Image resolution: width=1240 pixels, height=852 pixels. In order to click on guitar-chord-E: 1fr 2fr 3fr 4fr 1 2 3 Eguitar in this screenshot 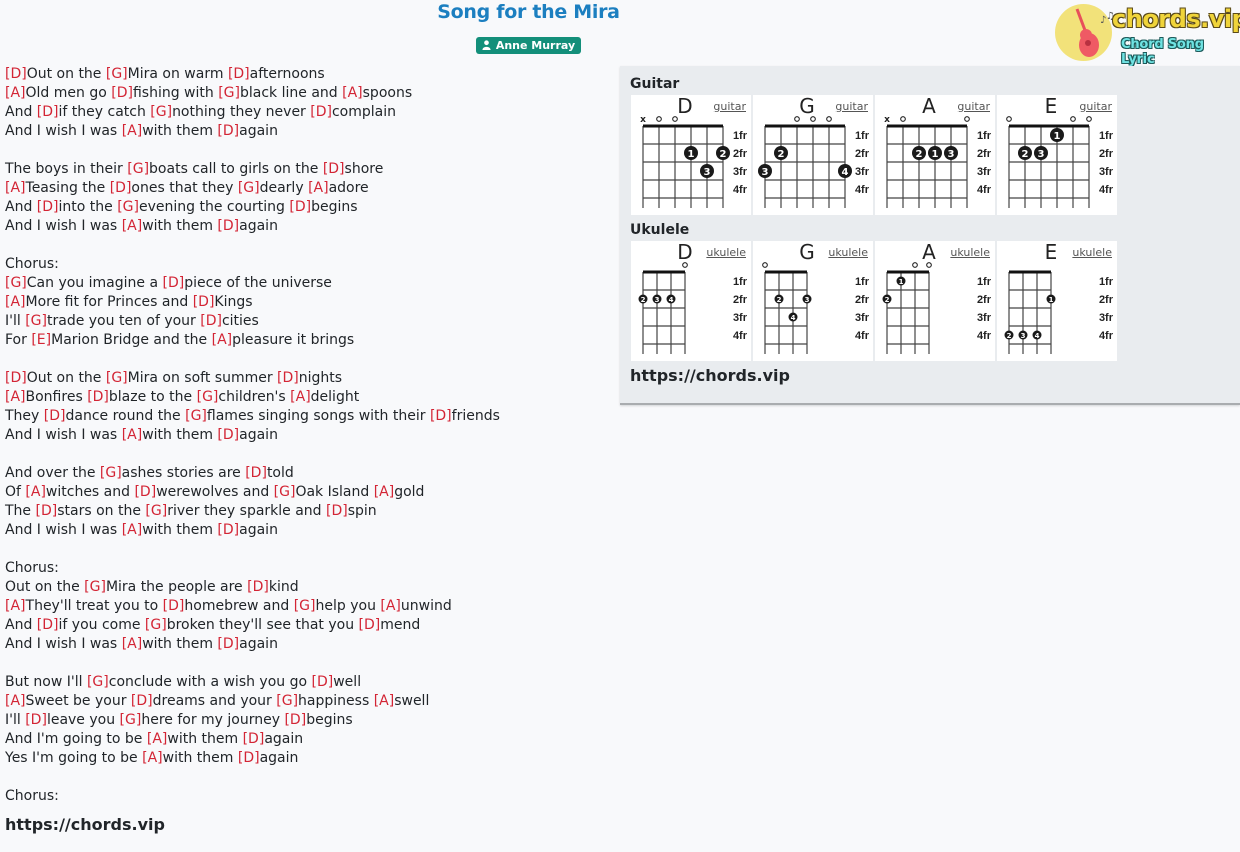, I will do `click(1057, 154)`.